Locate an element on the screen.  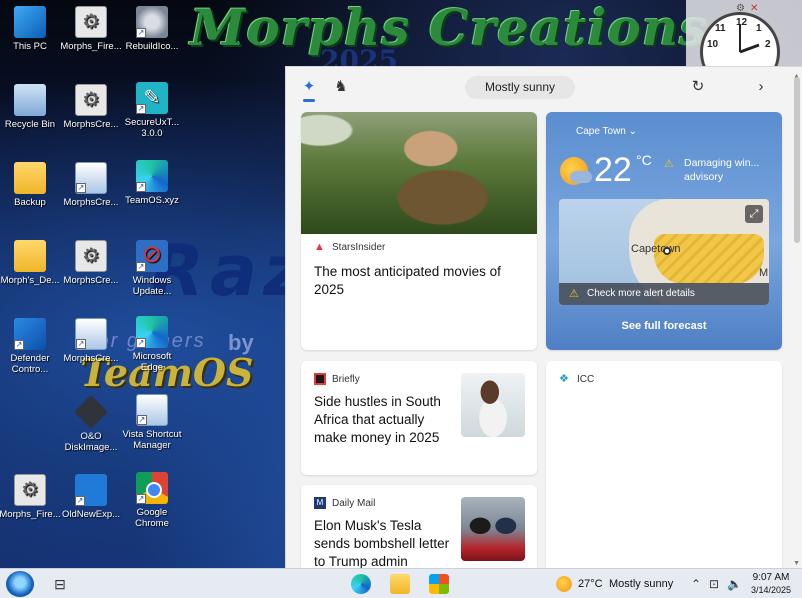
briefly-logo-icon is located at coordinates (320, 379).